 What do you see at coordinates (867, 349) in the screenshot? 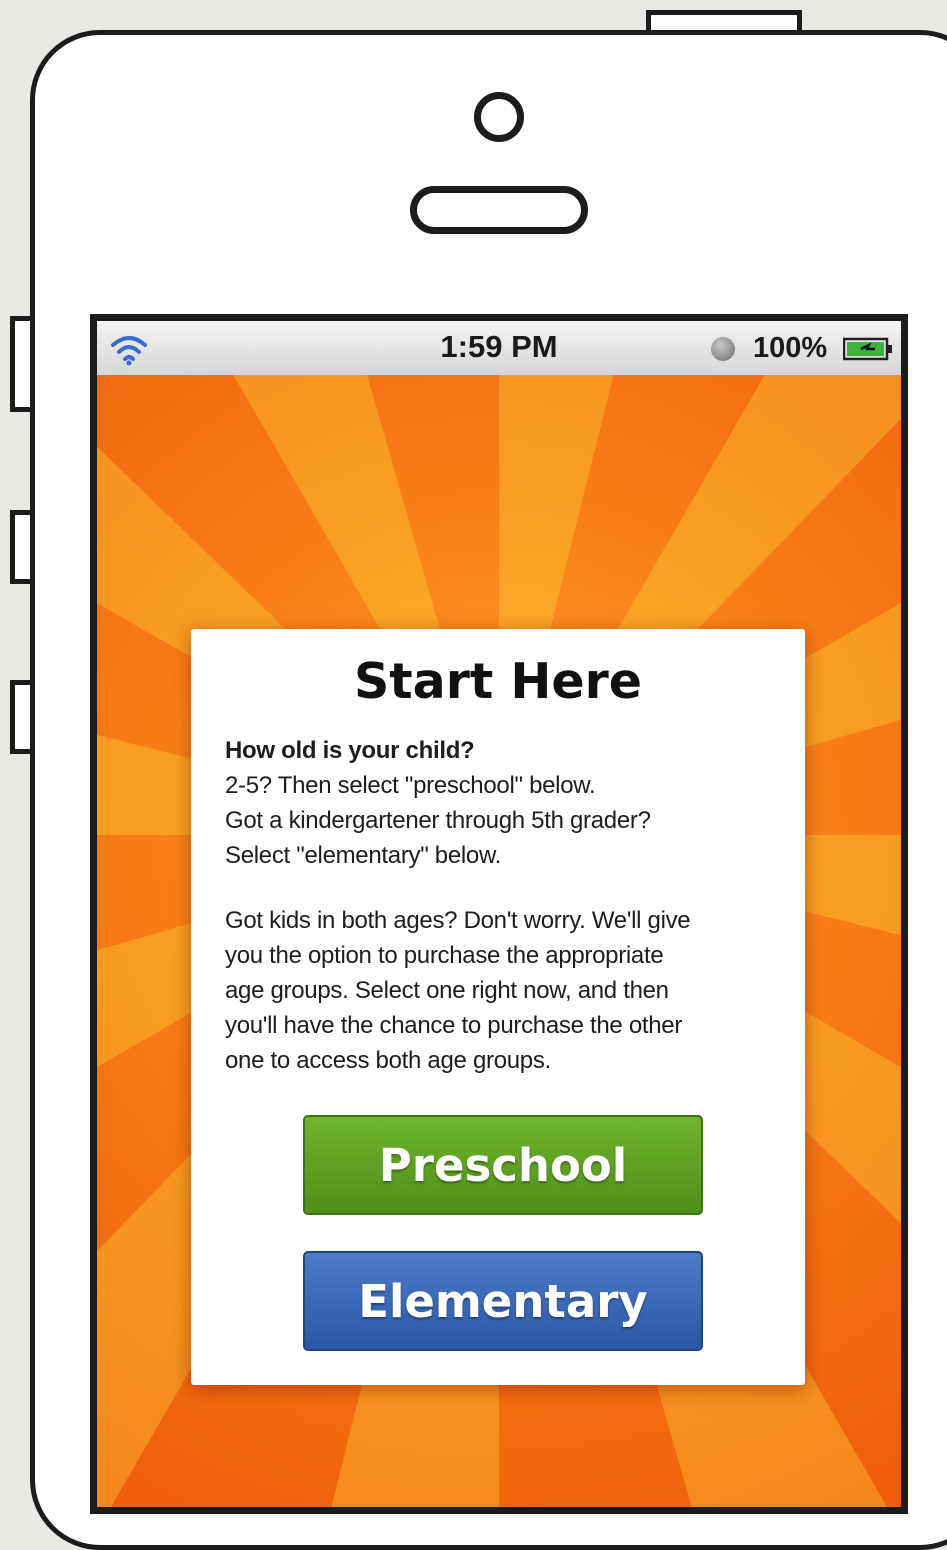
I see `battery-charging-icon` at bounding box center [867, 349].